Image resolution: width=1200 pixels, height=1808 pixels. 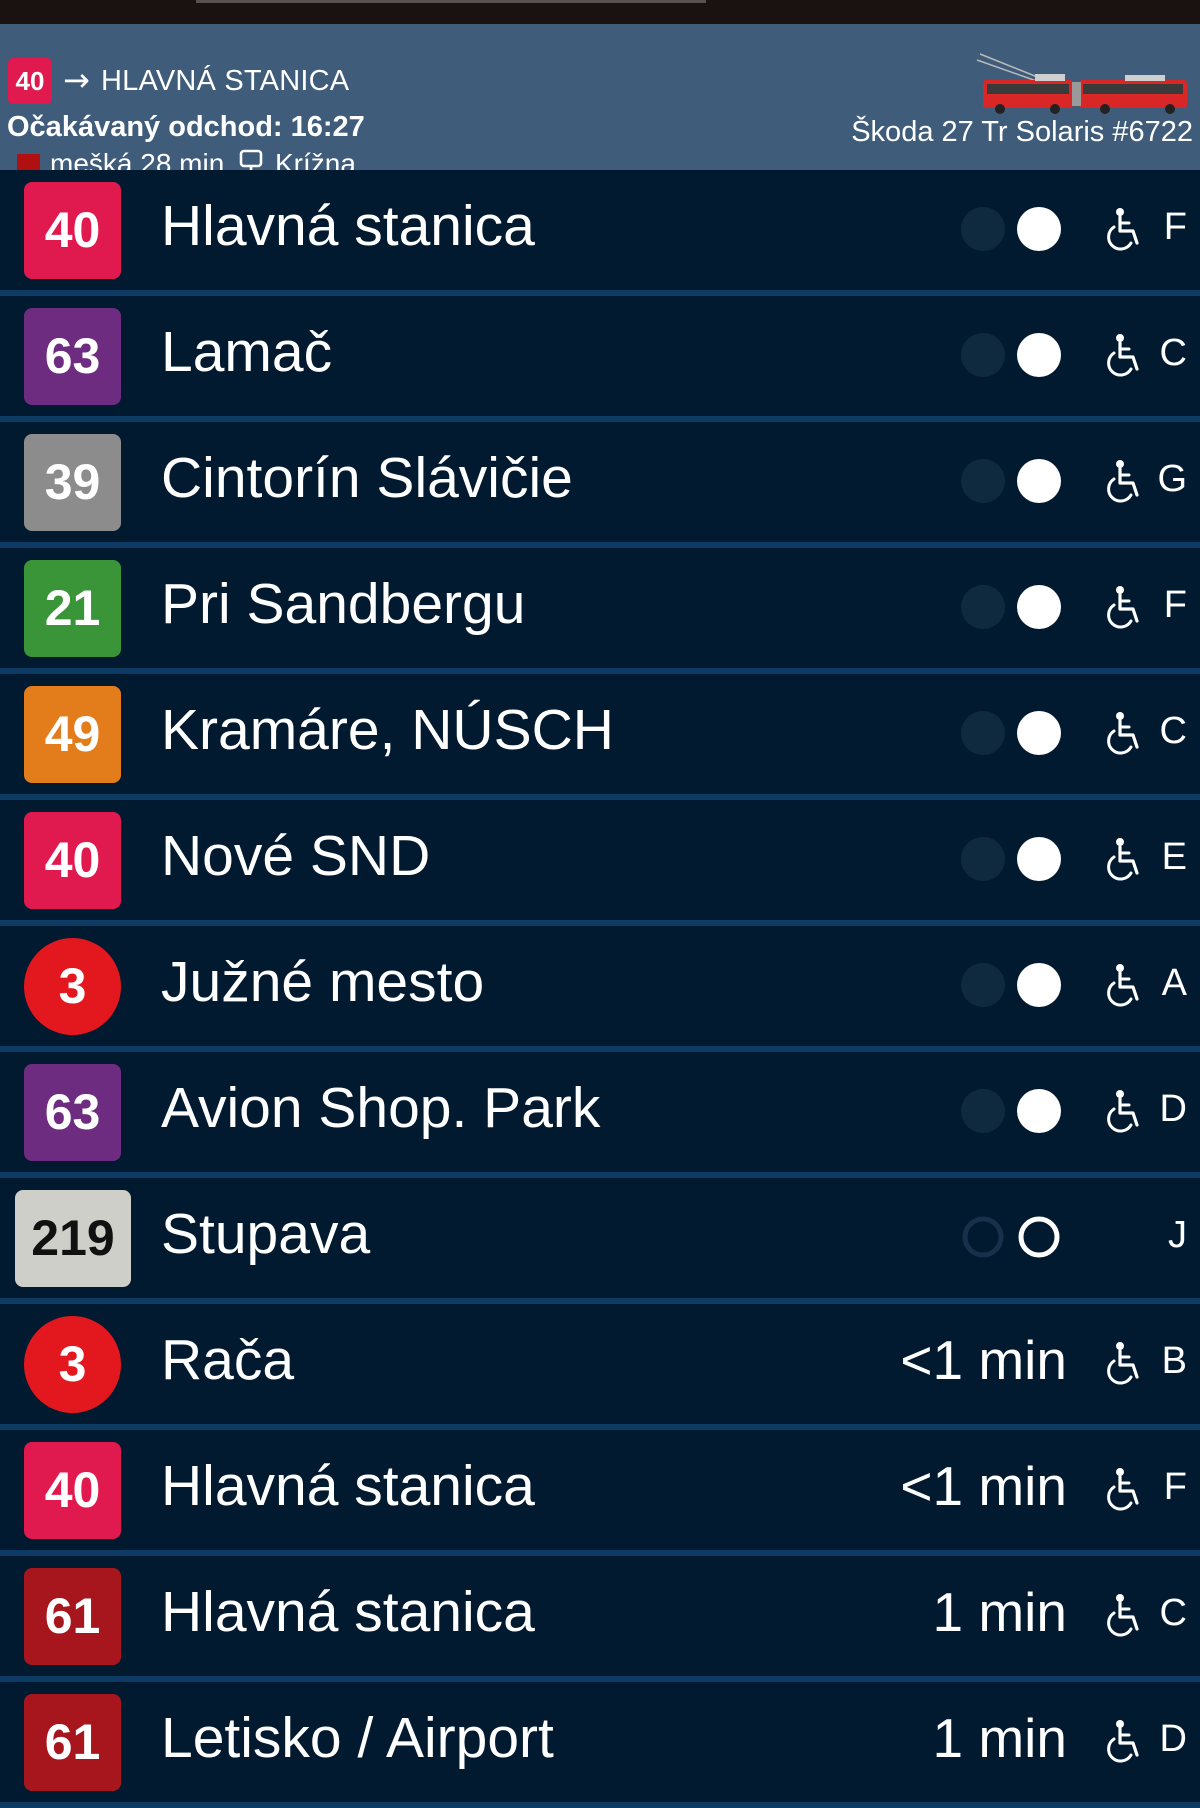 What do you see at coordinates (30, 81) in the screenshot?
I see `header-line-badge: 40` at bounding box center [30, 81].